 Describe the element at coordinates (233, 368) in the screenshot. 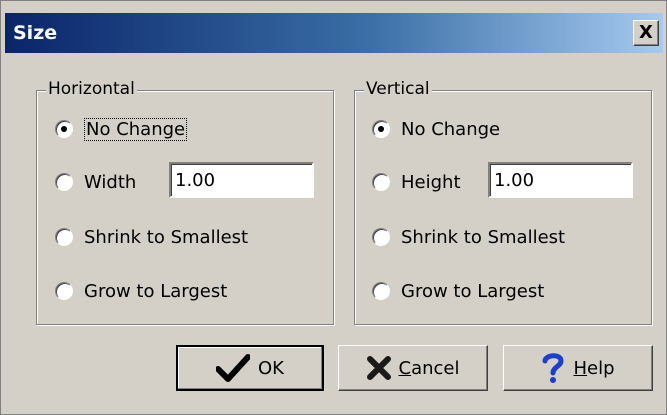

I see `checkmark-icon` at that location.